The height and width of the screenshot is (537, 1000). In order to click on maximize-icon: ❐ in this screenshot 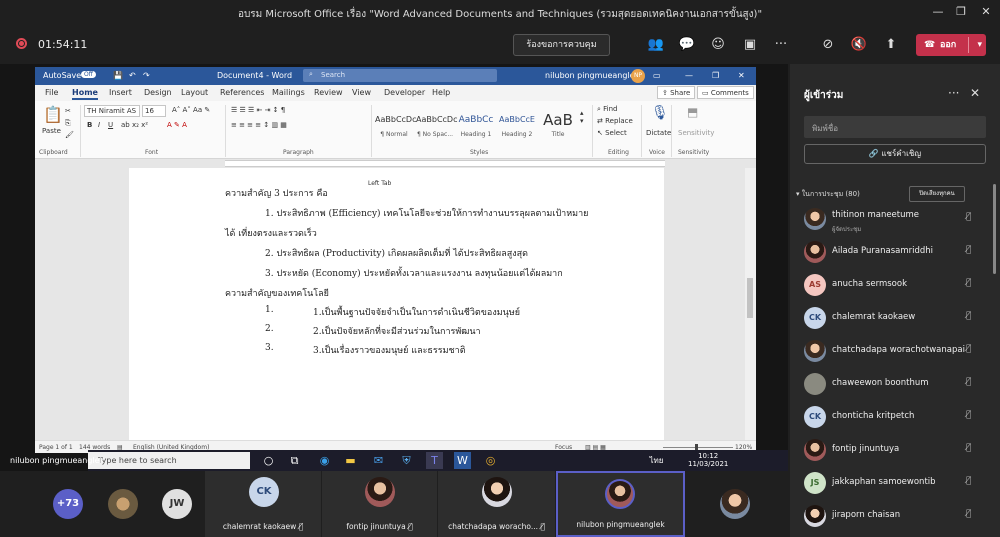, I will do `click(961, 13)`.